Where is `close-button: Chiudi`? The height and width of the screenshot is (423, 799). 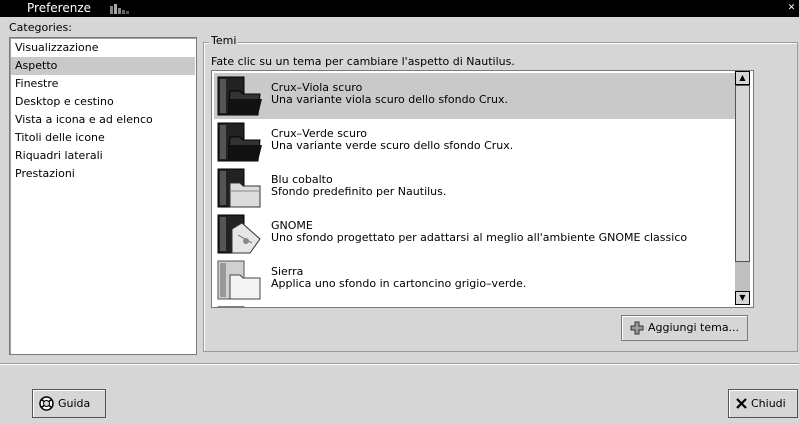 close-button: Chiudi is located at coordinates (763, 403).